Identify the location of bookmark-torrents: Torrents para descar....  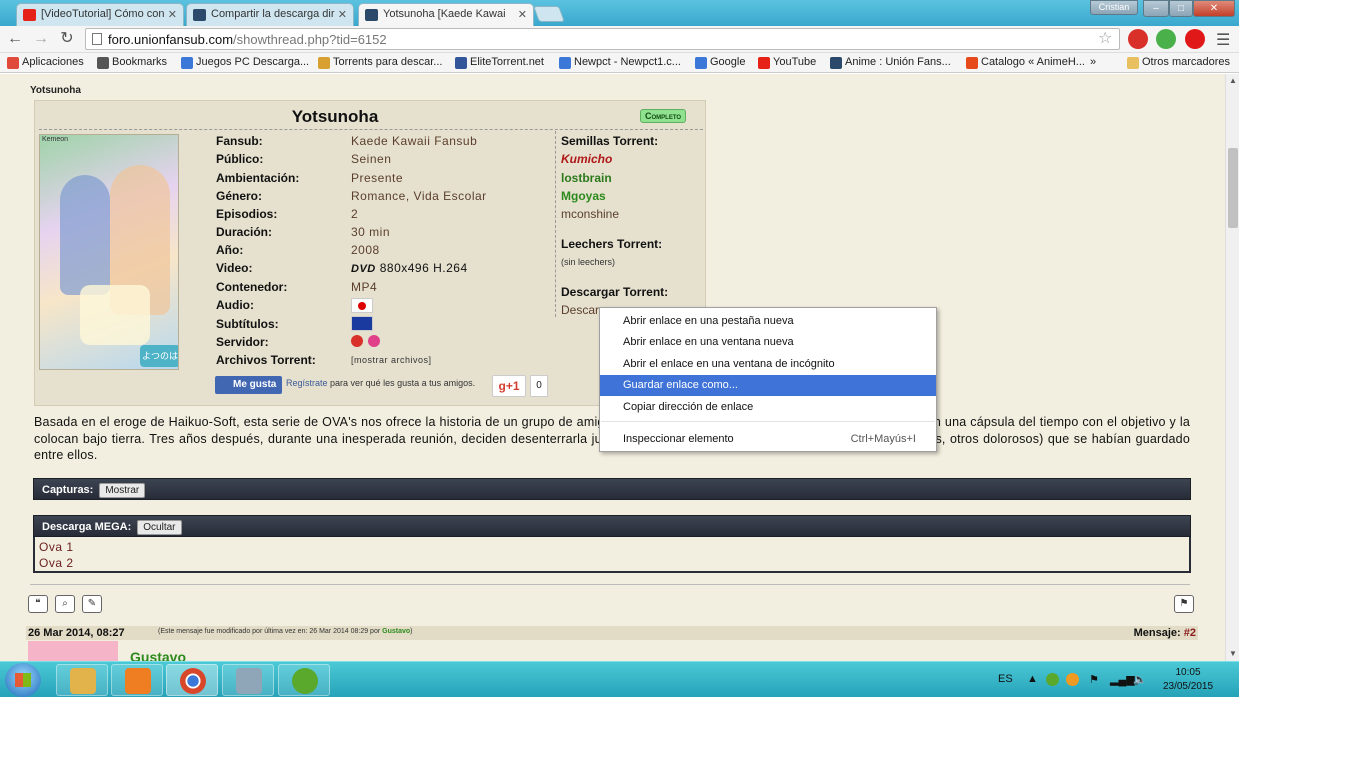
(380, 62).